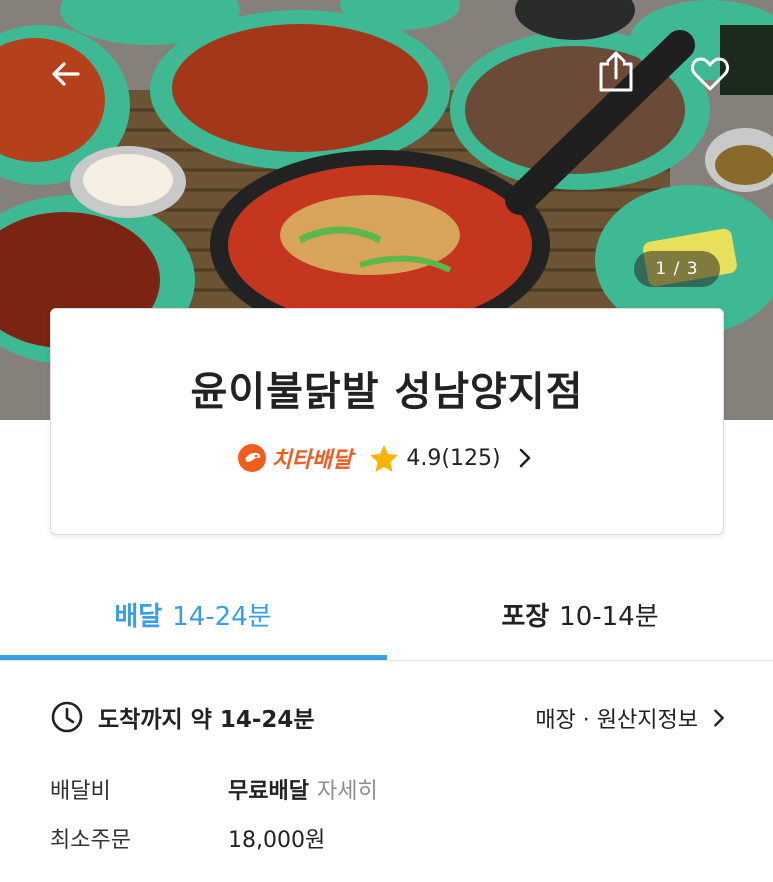  I want to click on min-order-value: 18,000원, so click(277, 840).